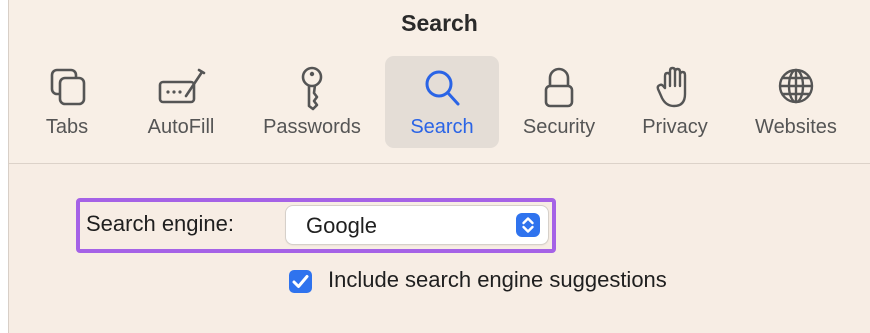 This screenshot has width=870, height=333. Describe the element at coordinates (497, 280) in the screenshot. I see `suggestions-label: Include search engine suggestions` at that location.